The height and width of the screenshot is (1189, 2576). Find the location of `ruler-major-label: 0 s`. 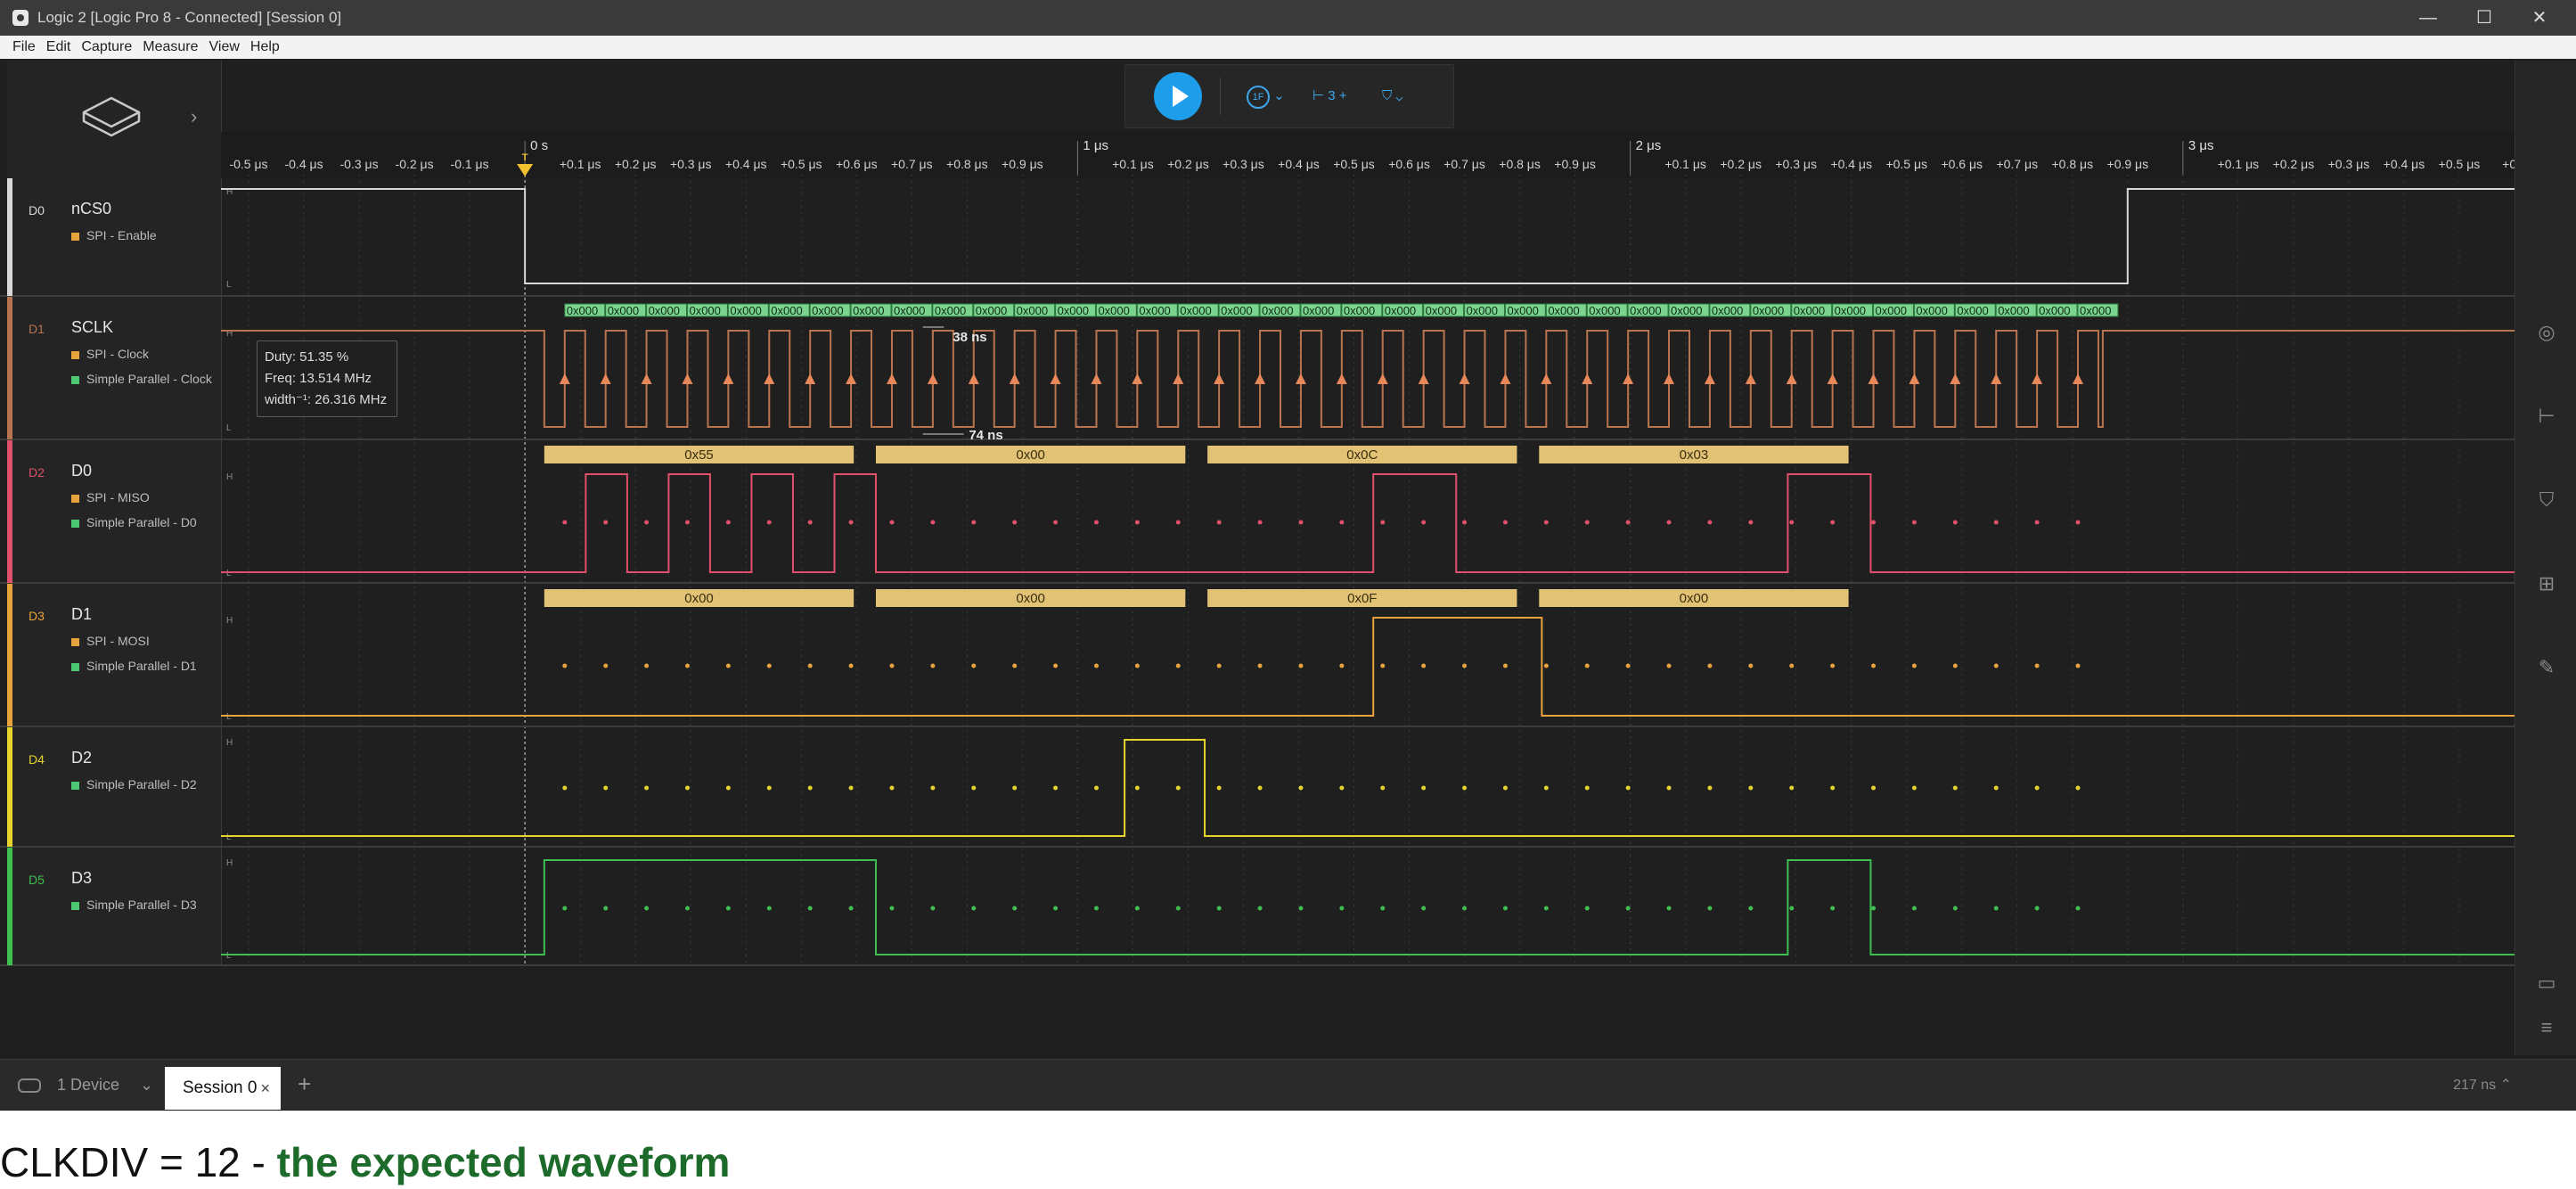

ruler-major-label: 0 s is located at coordinates (539, 145).